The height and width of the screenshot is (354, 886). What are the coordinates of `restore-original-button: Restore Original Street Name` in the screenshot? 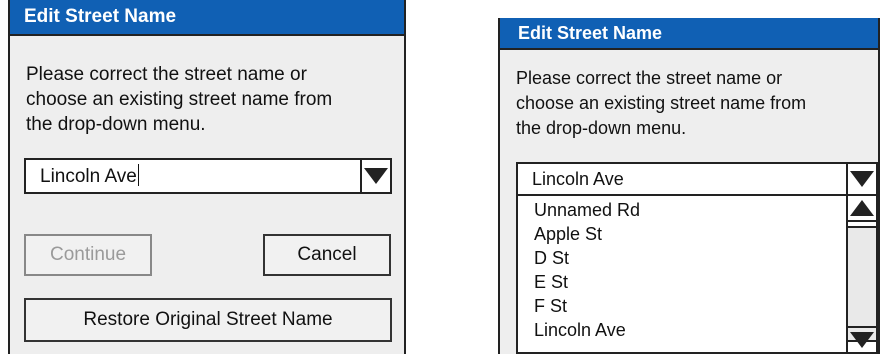 It's located at (208, 320).